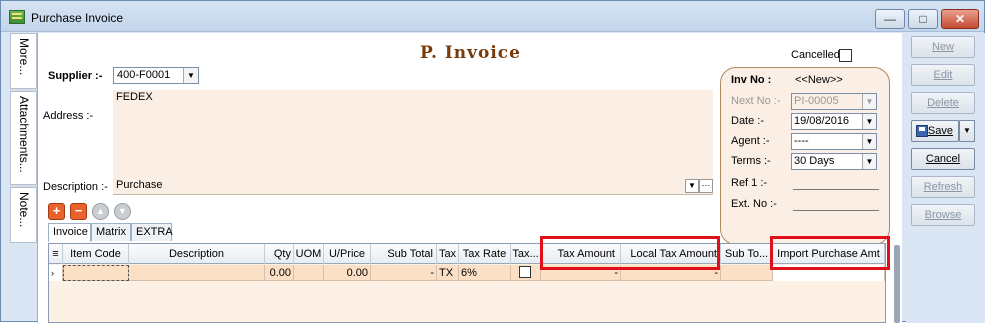 This screenshot has width=985, height=323. I want to click on save-label: Save, so click(940, 131).